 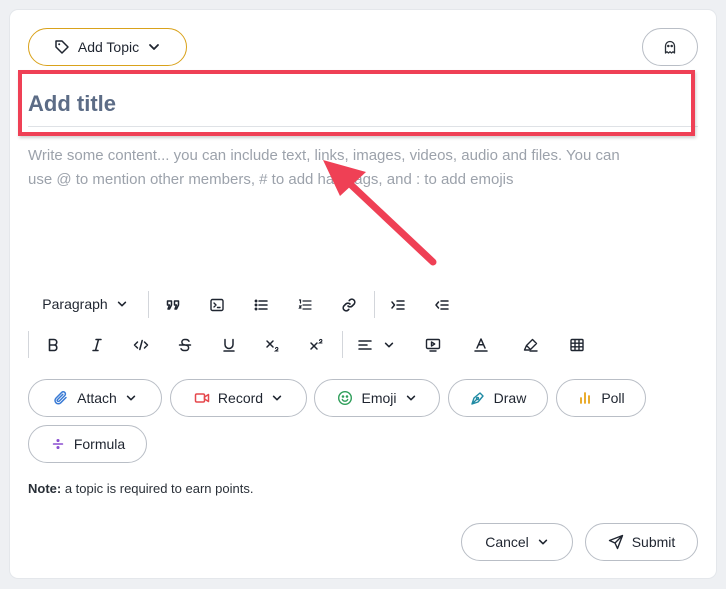 What do you see at coordinates (305, 305) in the screenshot?
I see `numbered-list-icon` at bounding box center [305, 305].